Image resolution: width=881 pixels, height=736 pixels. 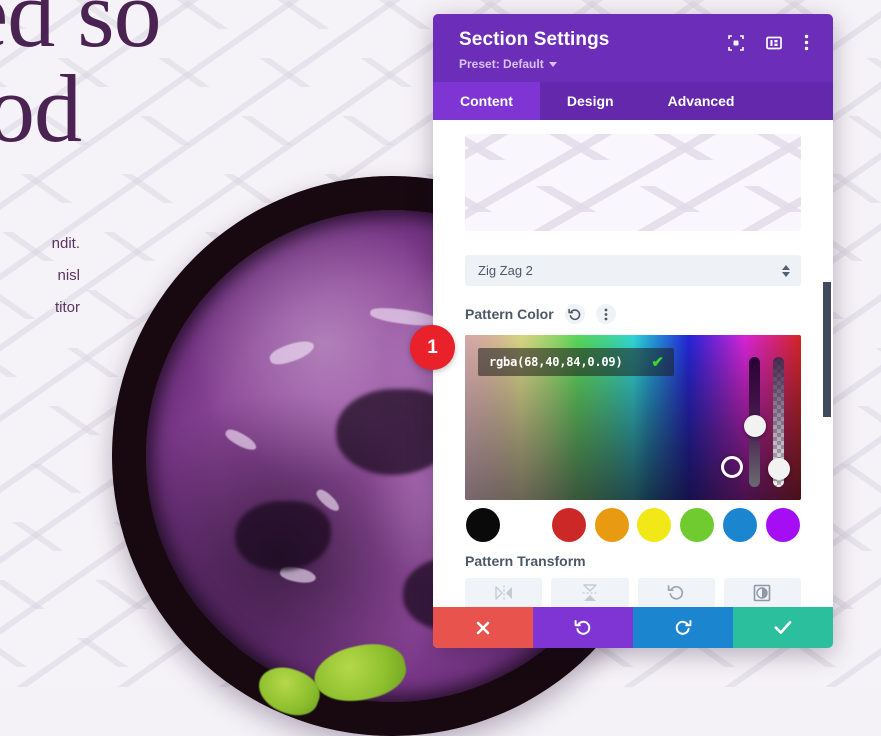 I want to click on modal-header-titles: Section Settings Preset: Default, so click(x=534, y=50).